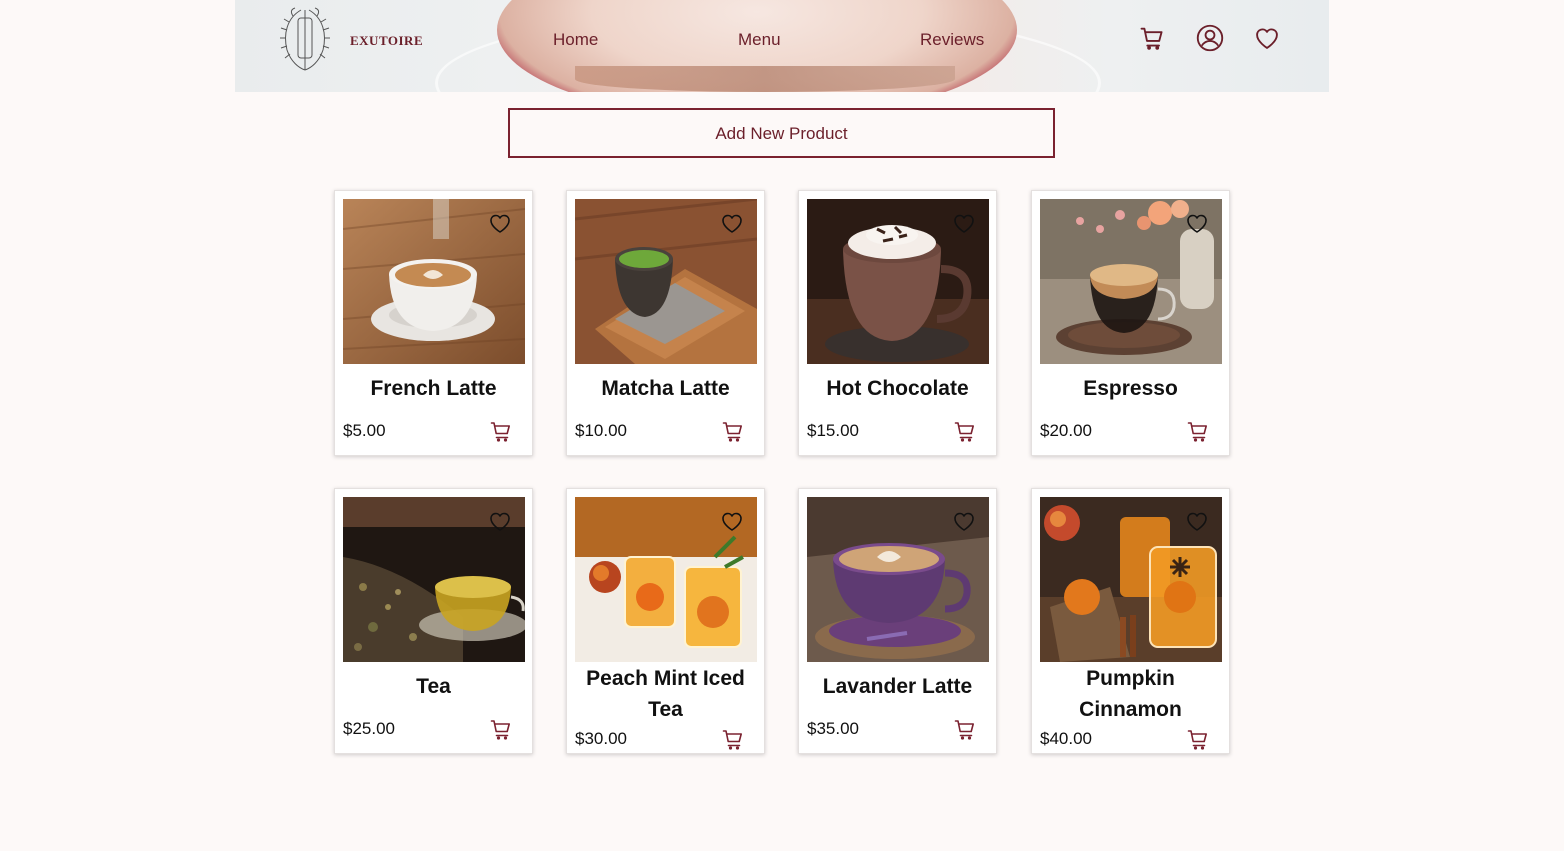 Image resolution: width=1564 pixels, height=851 pixels. What do you see at coordinates (1267, 38) in the screenshot?
I see `heart-icon` at bounding box center [1267, 38].